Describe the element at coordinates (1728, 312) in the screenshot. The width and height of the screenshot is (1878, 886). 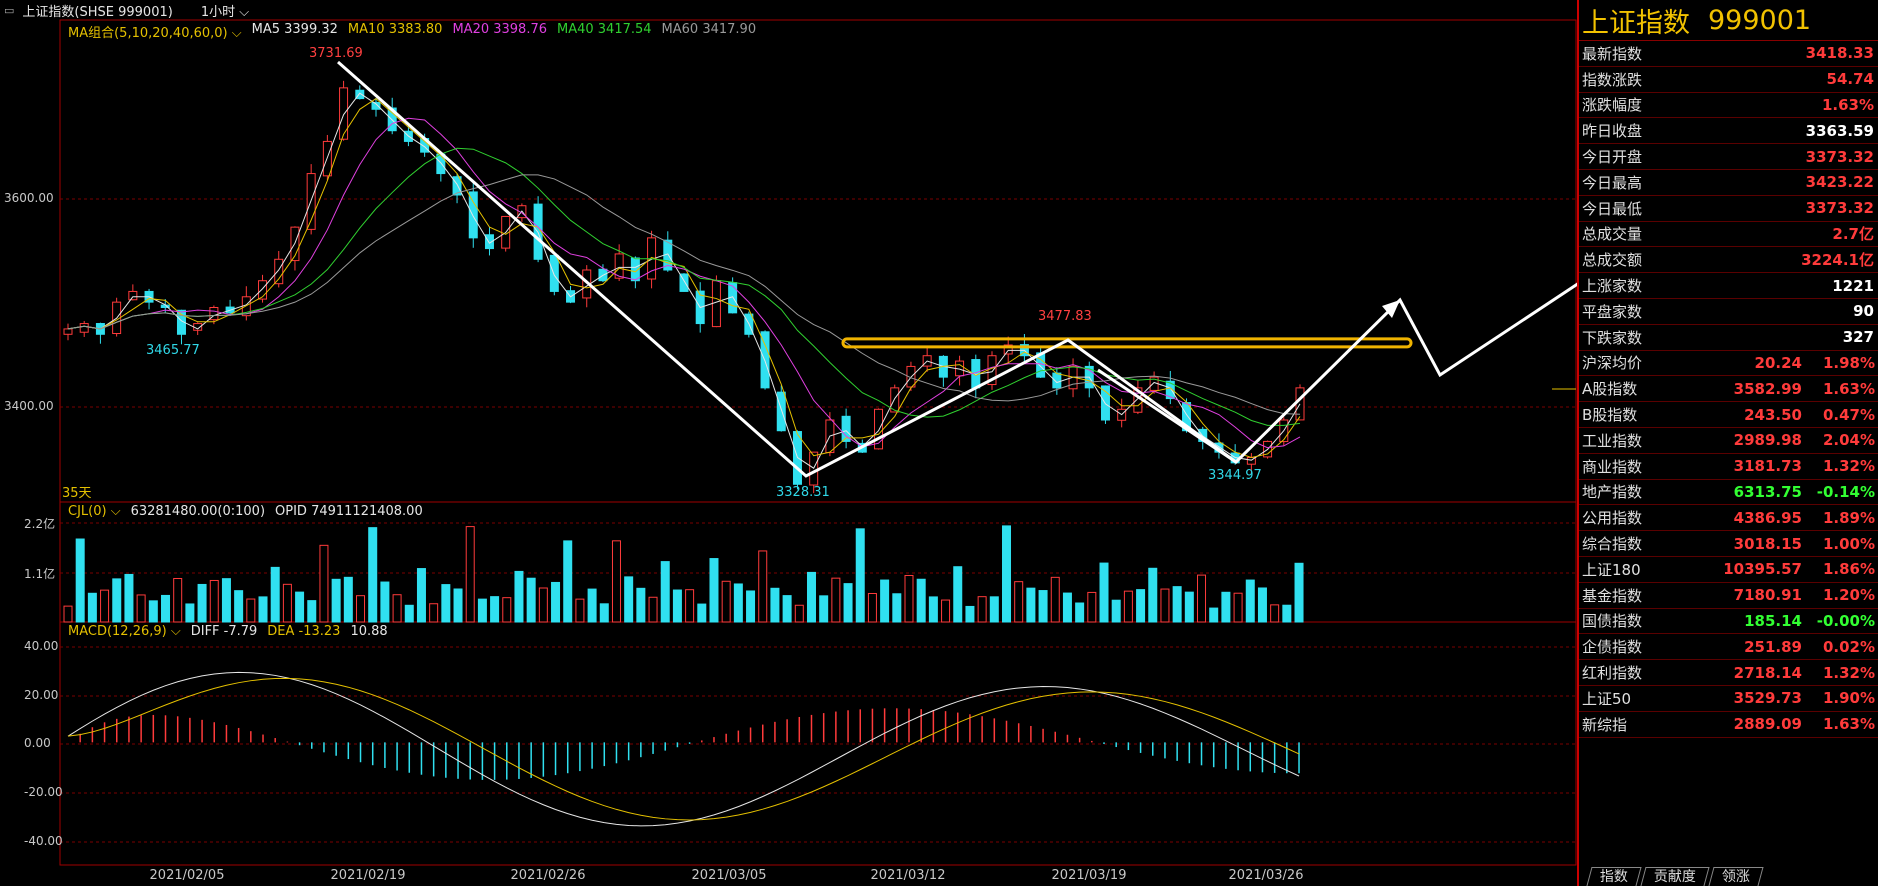
I see `breadth-row: 平盘家数 90` at that location.